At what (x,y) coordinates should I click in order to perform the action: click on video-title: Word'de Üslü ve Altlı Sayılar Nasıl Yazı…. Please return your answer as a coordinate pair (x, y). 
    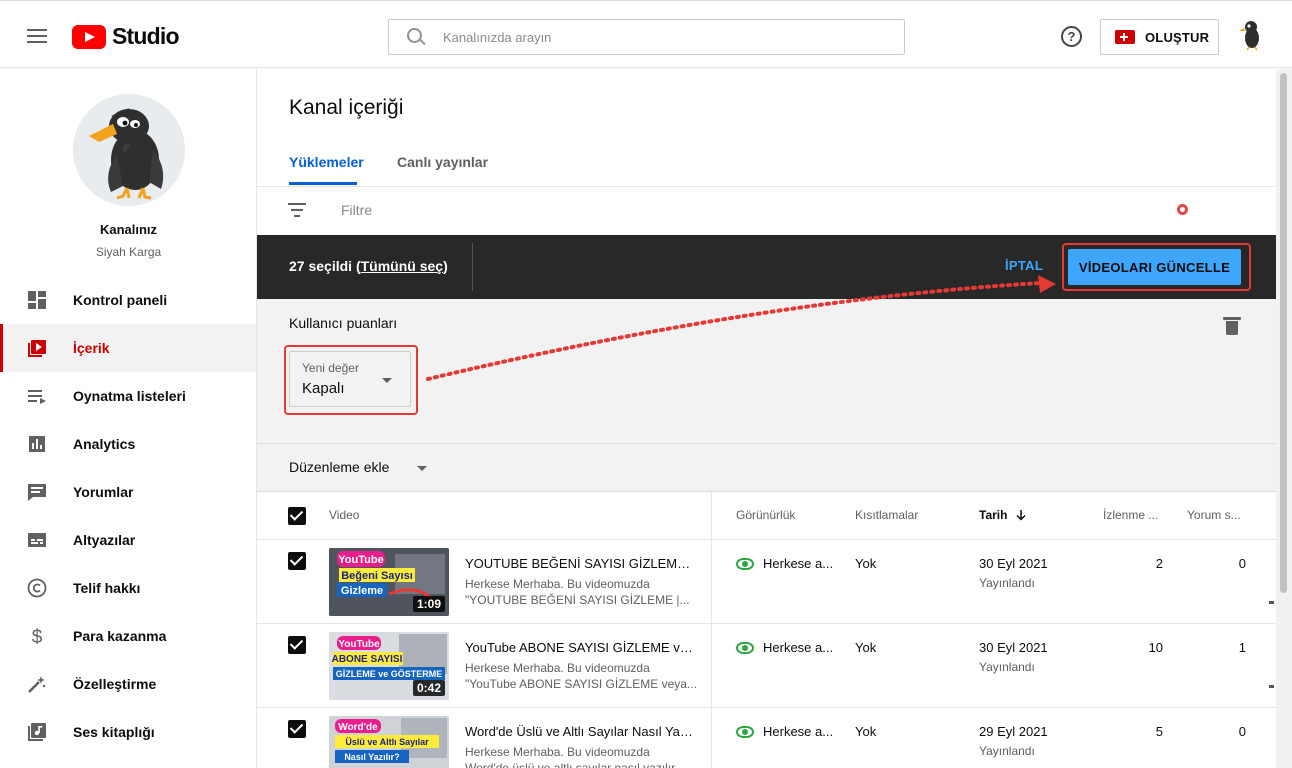
    Looking at the image, I should click on (581, 731).